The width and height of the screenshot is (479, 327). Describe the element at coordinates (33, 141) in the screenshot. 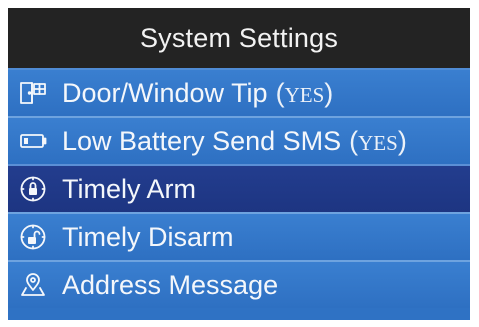

I see `battery-icon` at that location.